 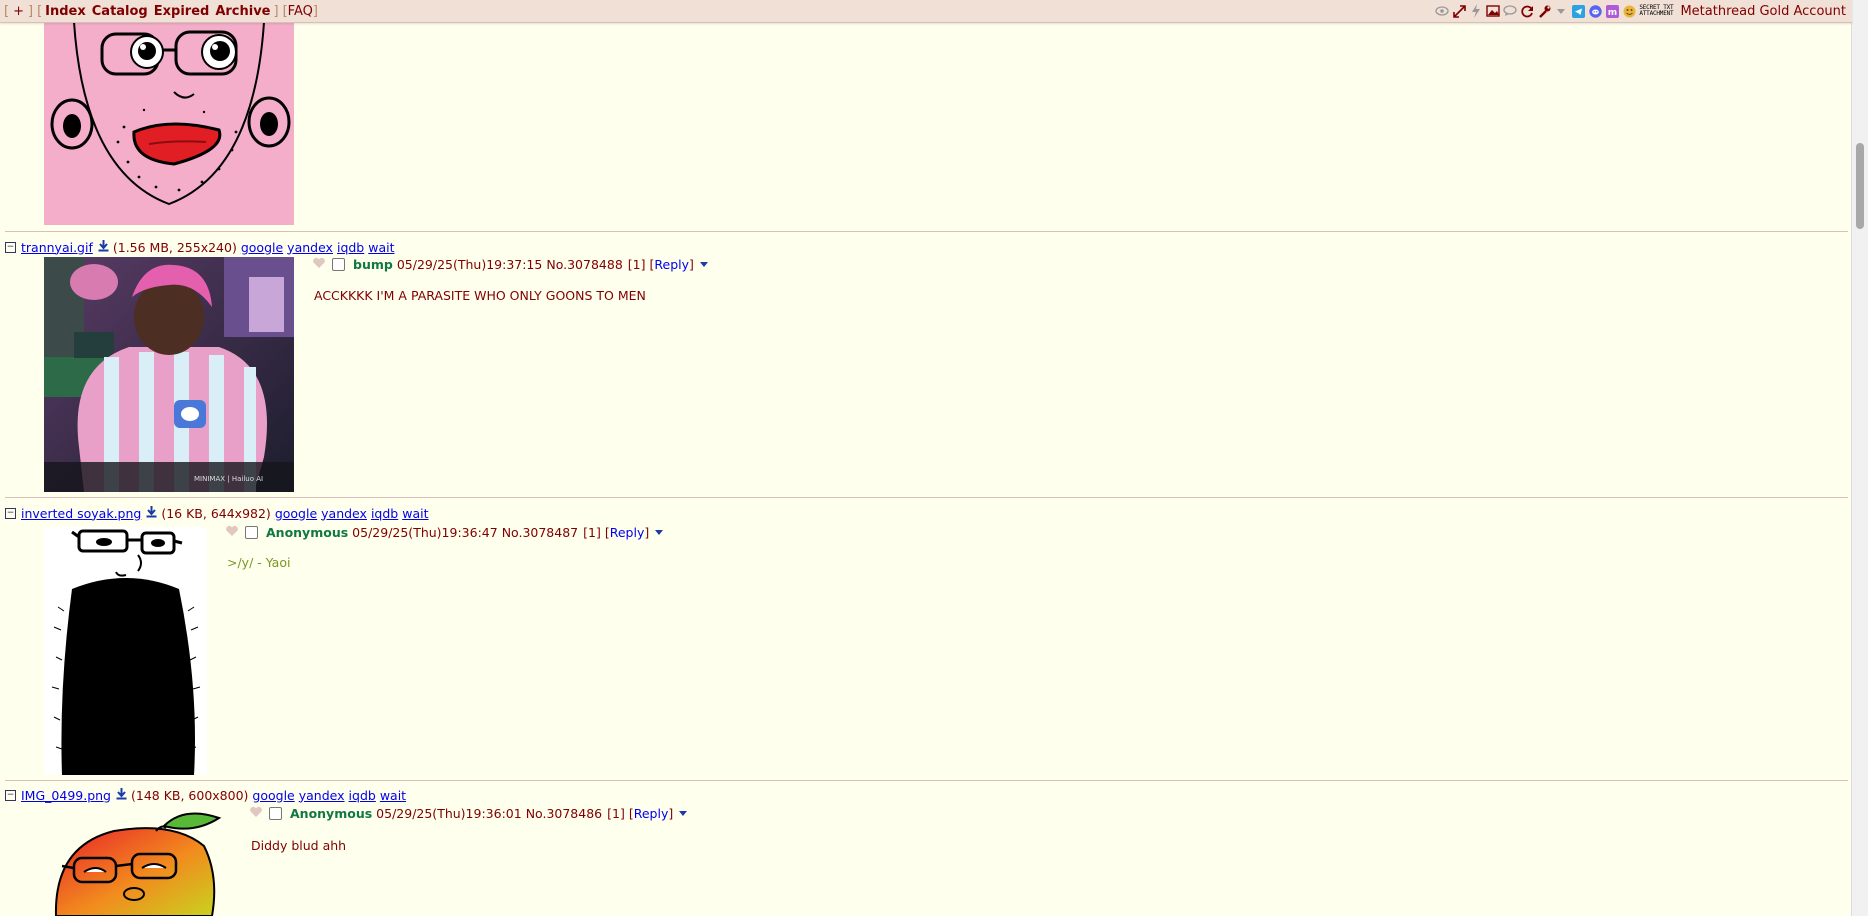 What do you see at coordinates (57, 247) in the screenshot?
I see `file-name-link: trannyai.gif` at bounding box center [57, 247].